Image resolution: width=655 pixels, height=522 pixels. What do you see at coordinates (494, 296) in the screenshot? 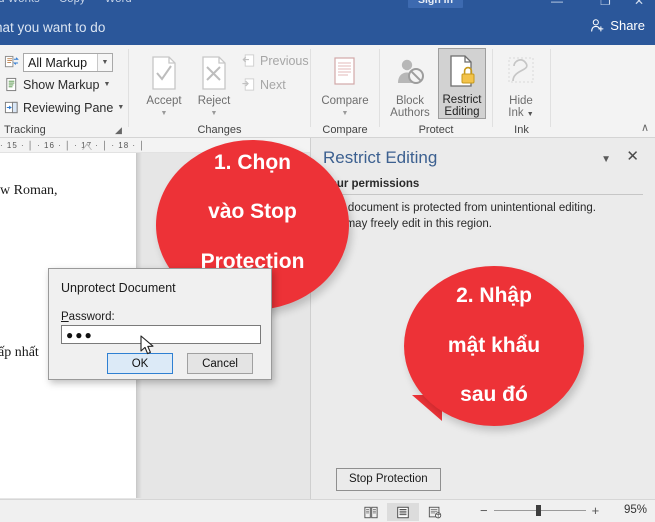
I see `callout-step-1-line-1: 2. Nhập` at bounding box center [494, 296].